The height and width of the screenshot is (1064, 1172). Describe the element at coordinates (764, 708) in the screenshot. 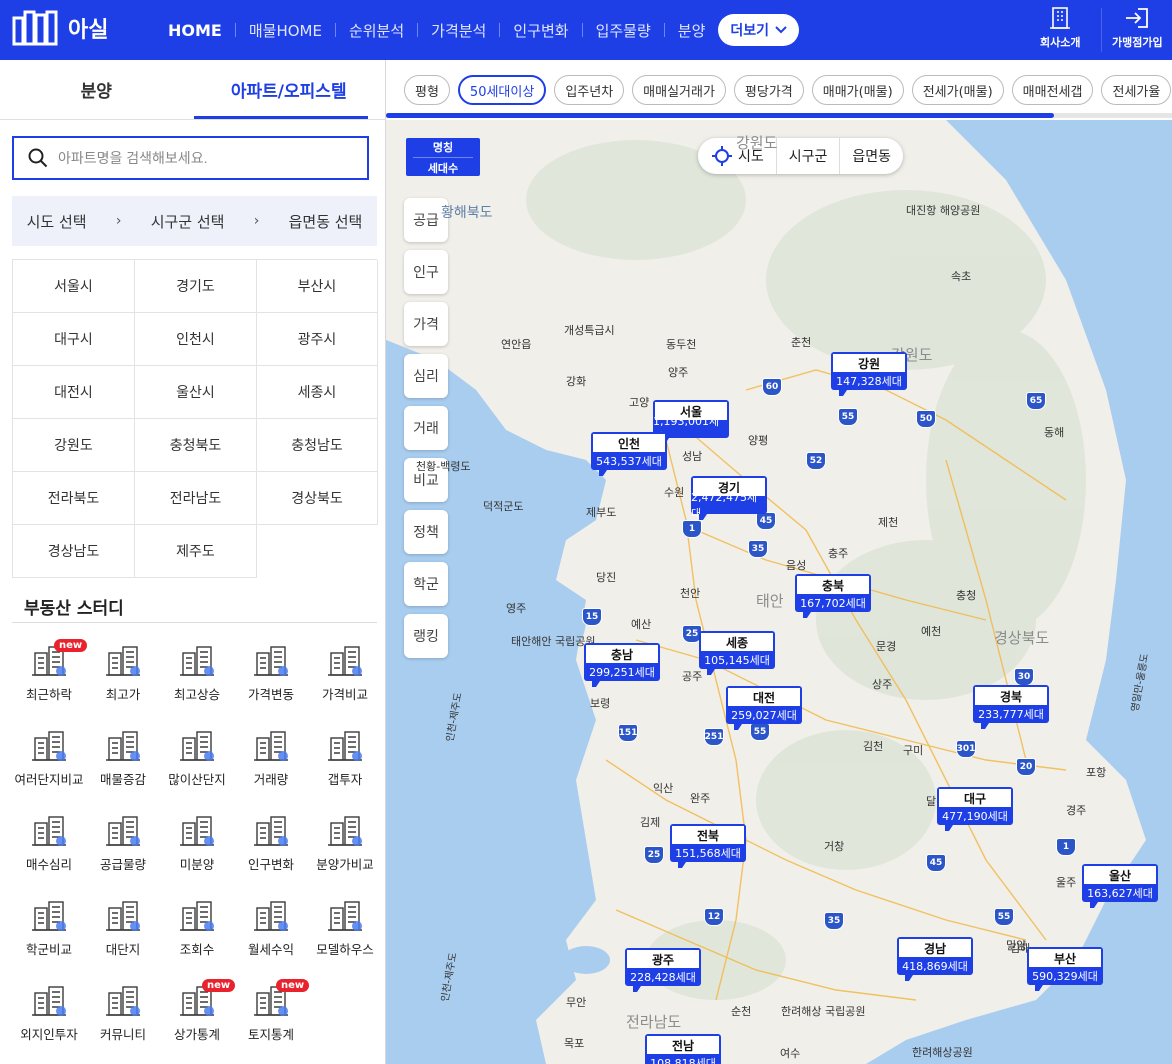

I see `region-marker: 대전 259,027세대` at that location.